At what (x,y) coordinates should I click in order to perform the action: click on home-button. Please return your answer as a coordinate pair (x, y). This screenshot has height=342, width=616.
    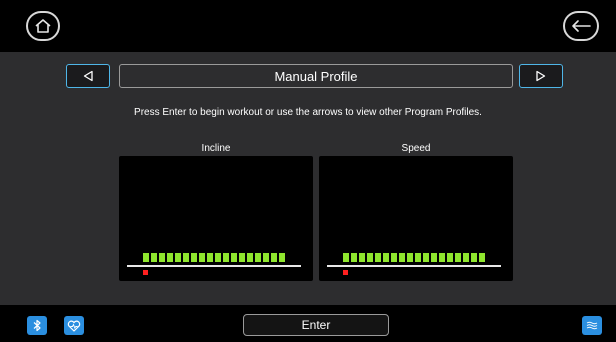
    Looking at the image, I should click on (43, 26).